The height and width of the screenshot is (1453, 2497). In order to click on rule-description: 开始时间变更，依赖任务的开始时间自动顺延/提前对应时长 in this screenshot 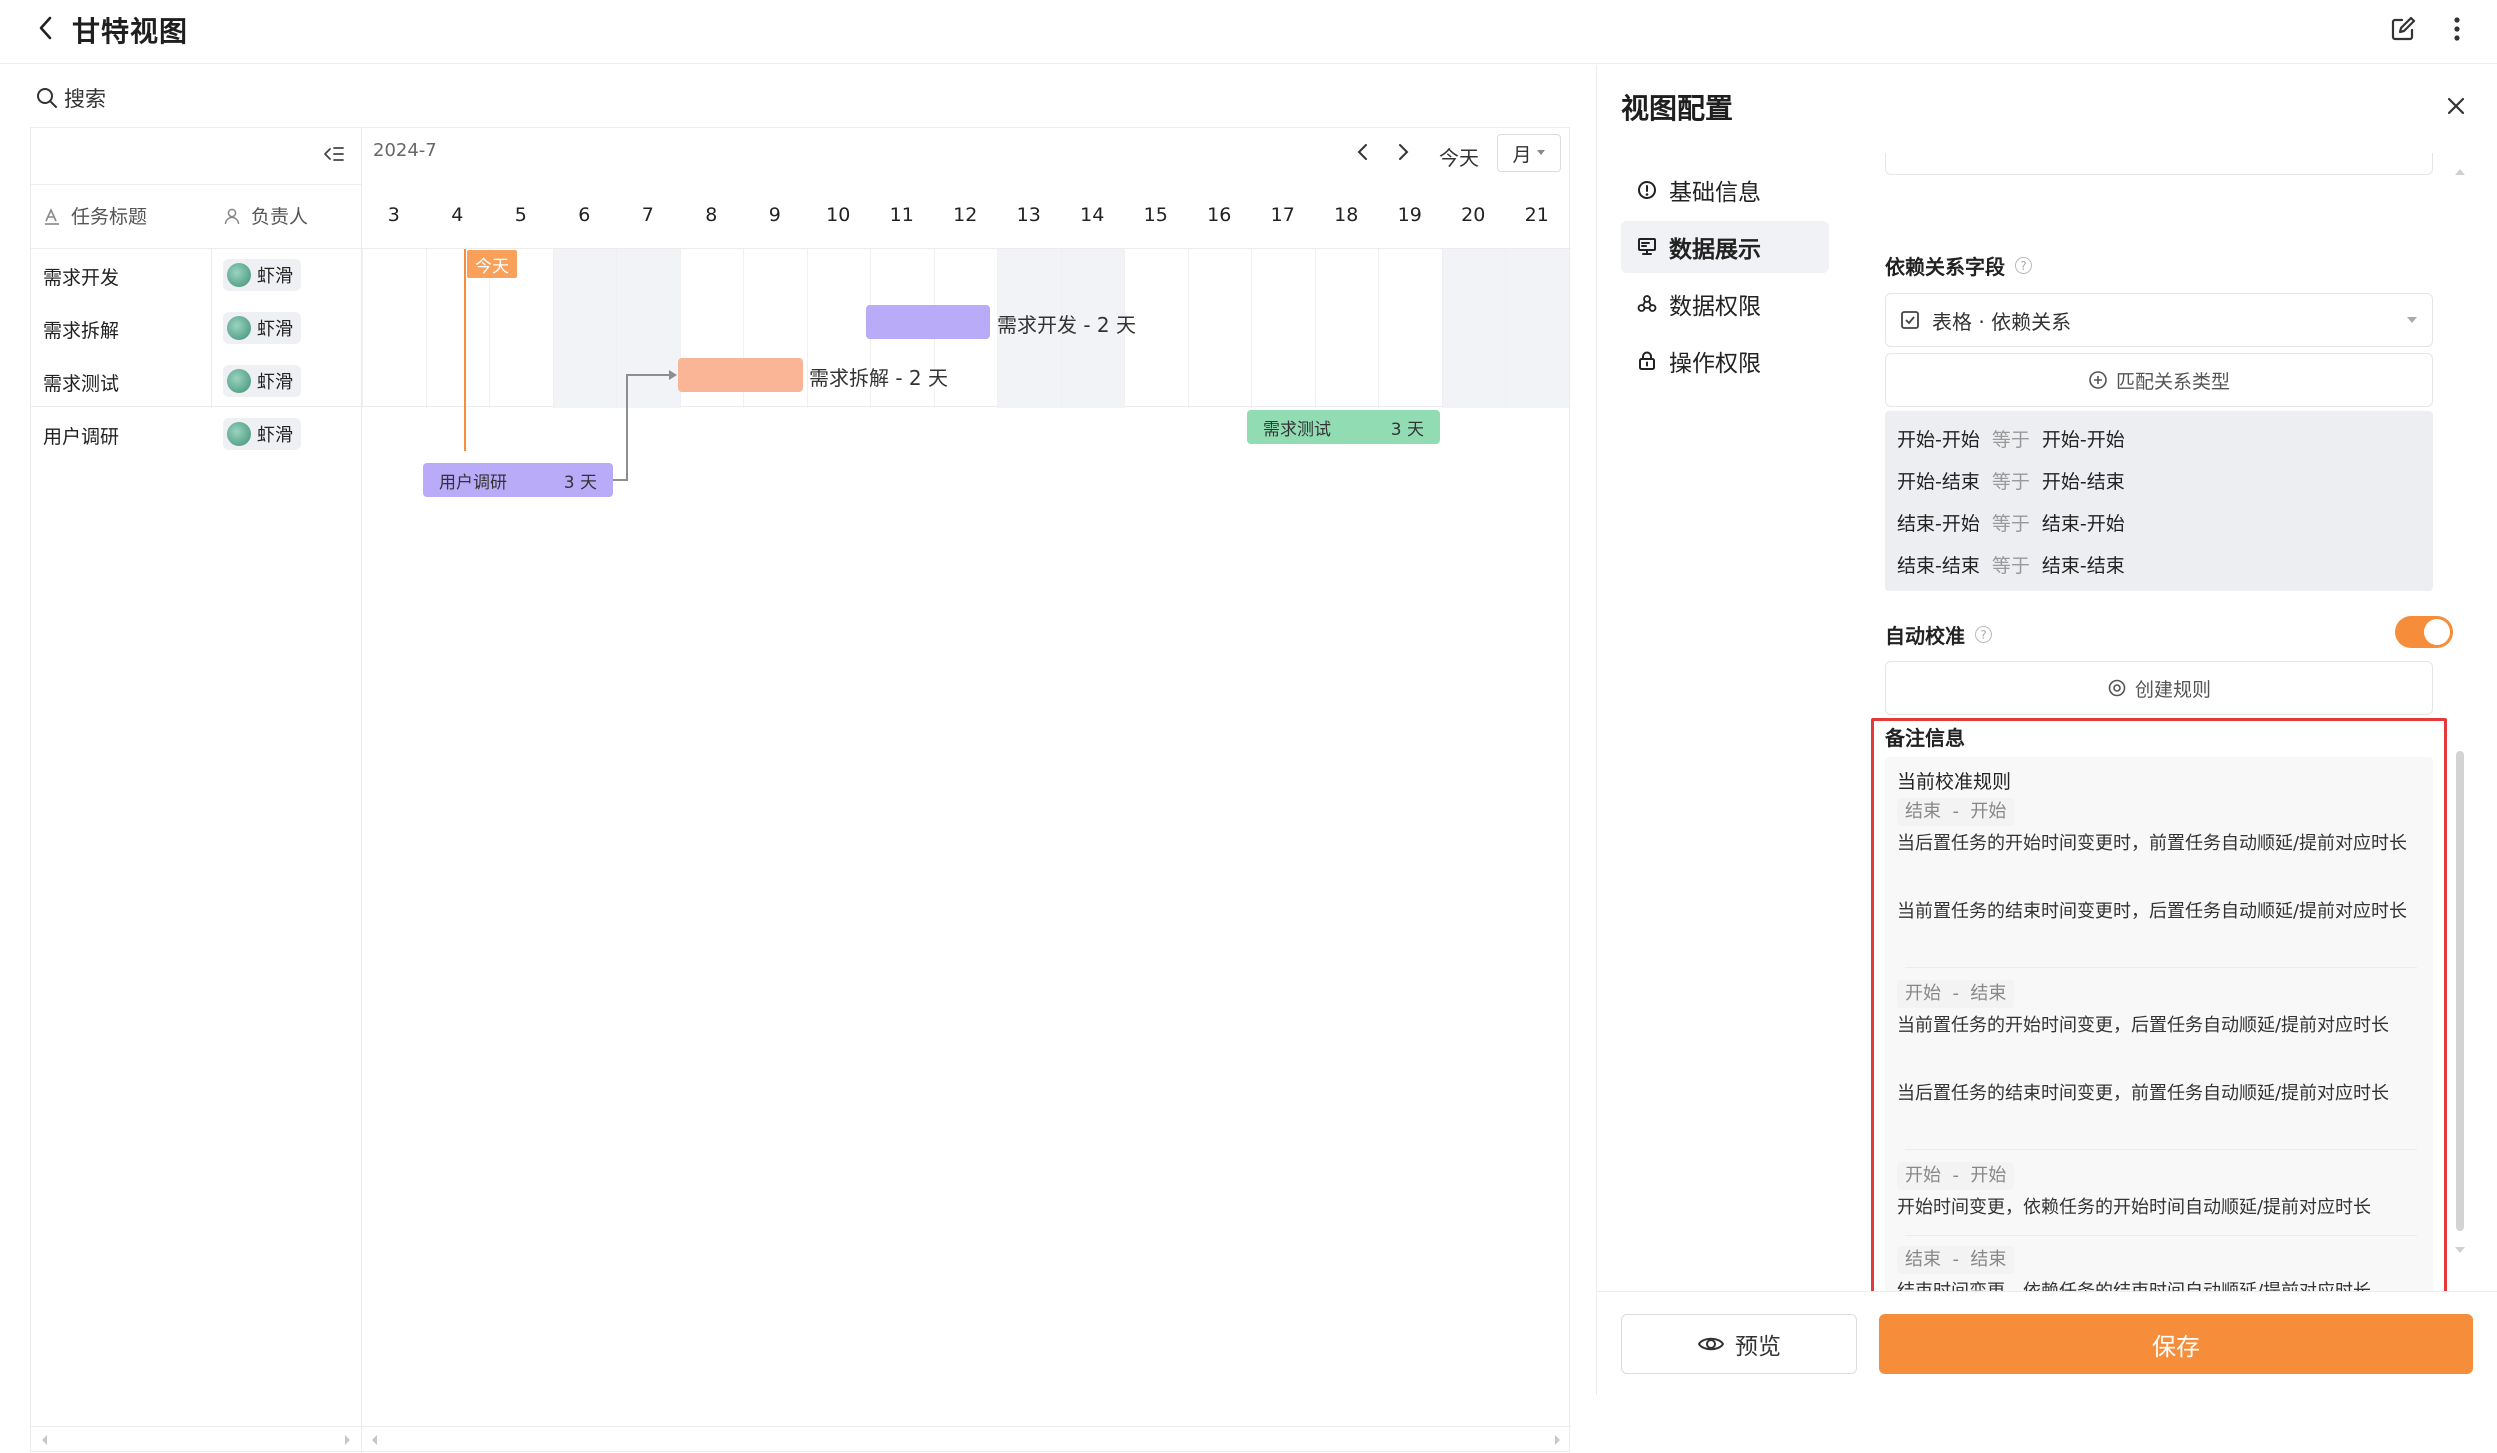, I will do `click(2134, 1207)`.